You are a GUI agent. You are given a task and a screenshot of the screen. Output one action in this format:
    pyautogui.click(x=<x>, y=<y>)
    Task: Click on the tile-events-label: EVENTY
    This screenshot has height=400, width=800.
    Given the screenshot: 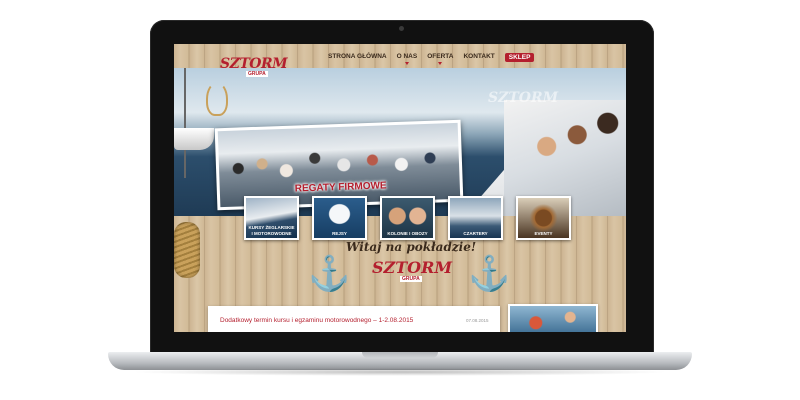 What is the action you would take?
    pyautogui.click(x=543, y=233)
    